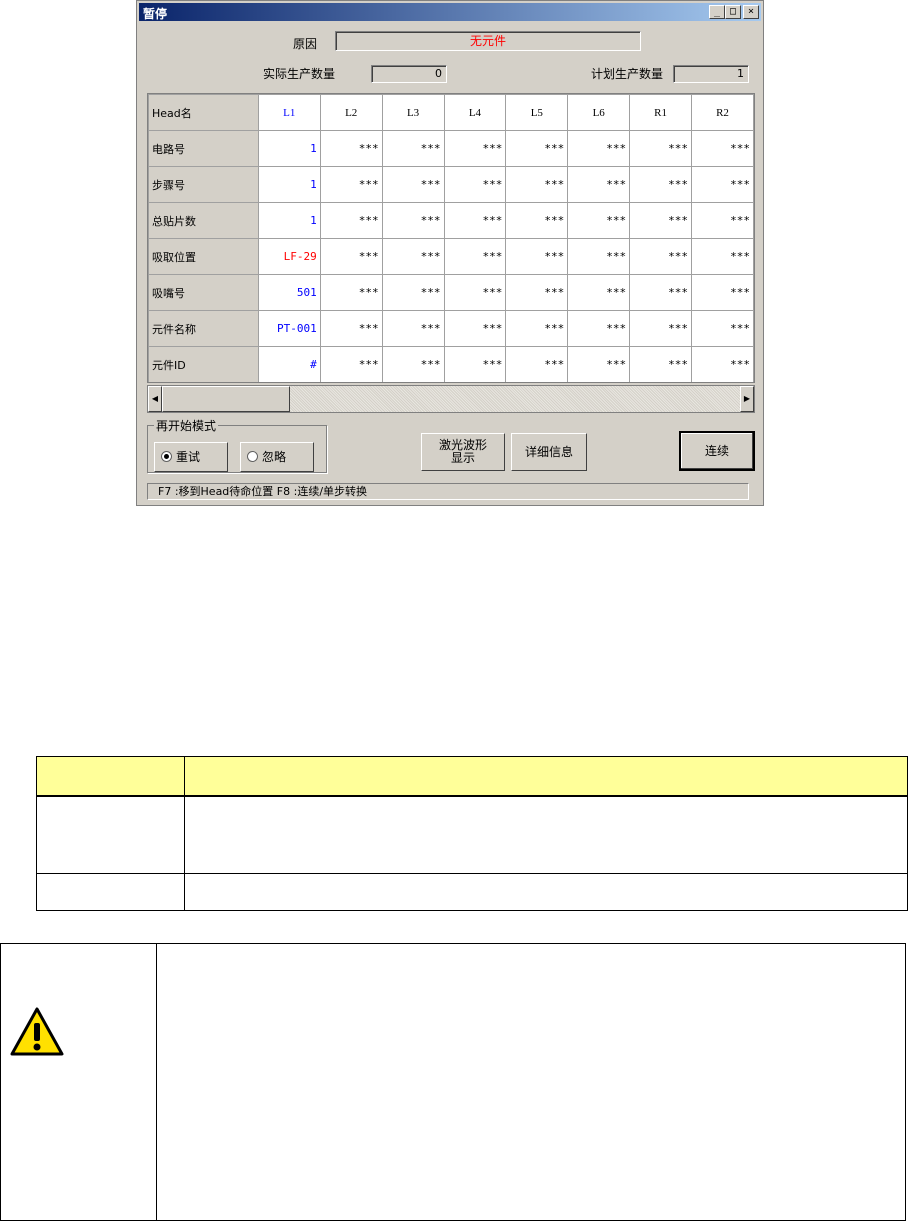 The image size is (908, 1223). What do you see at coordinates (289, 328) in the screenshot?
I see `grid-cell: PT-001` at bounding box center [289, 328].